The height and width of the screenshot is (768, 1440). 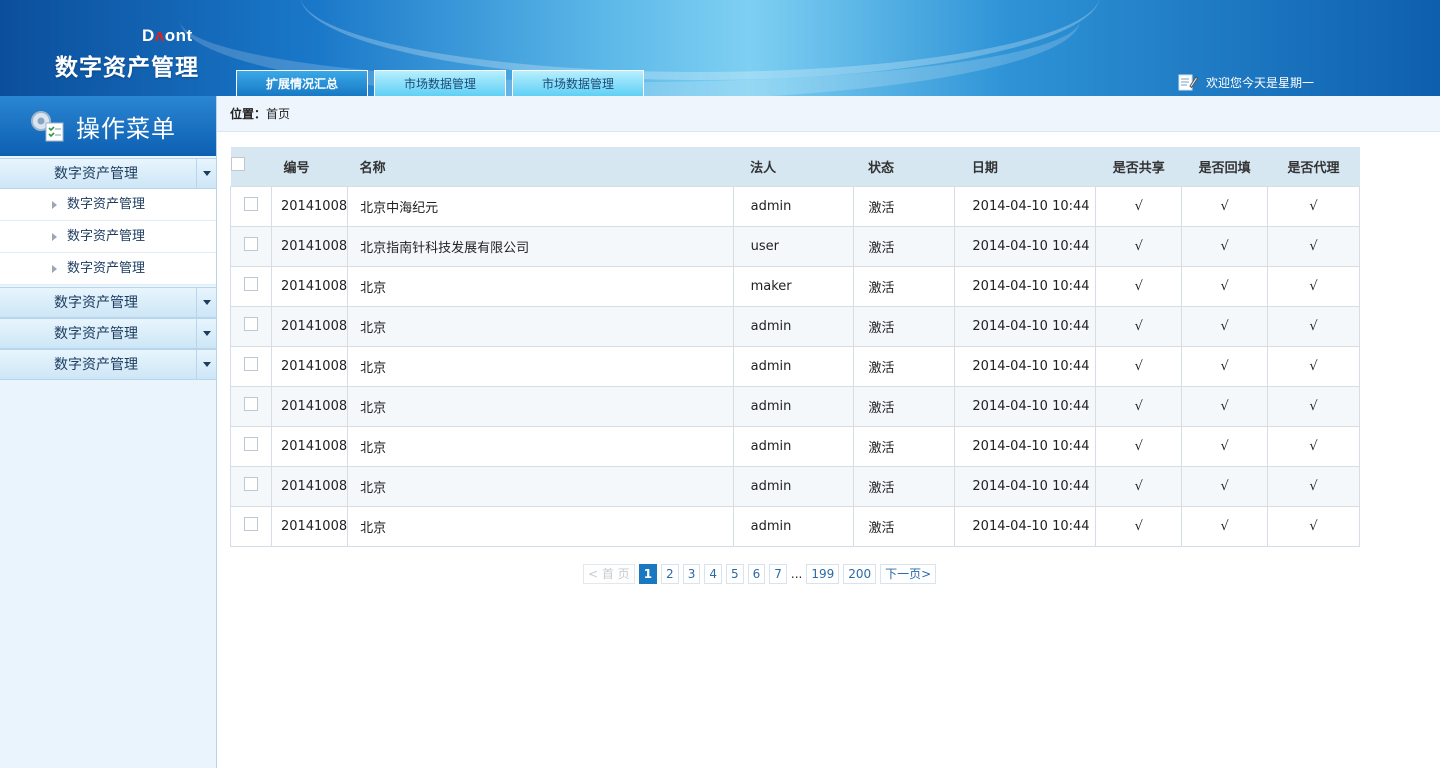 I want to click on pager-page-5: 5, so click(x=734, y=574).